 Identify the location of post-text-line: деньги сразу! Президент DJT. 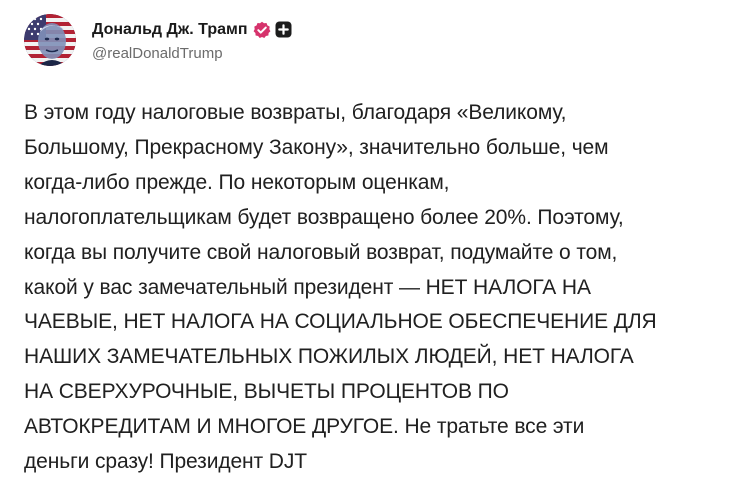
(166, 462).